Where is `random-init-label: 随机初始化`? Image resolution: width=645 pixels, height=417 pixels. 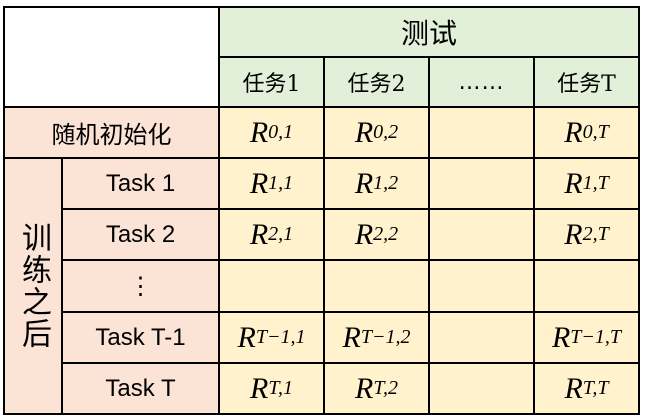
random-init-label: 随机初始化 is located at coordinates (112, 133).